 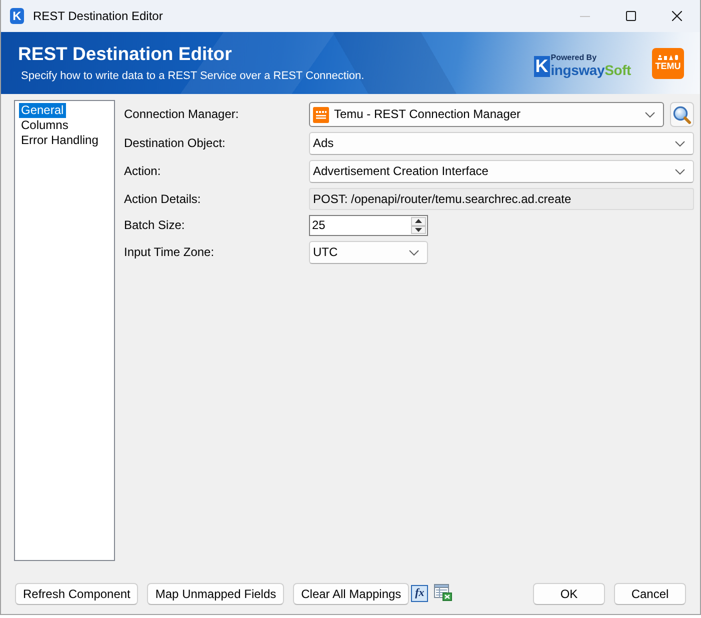 What do you see at coordinates (590, 69) in the screenshot?
I see `logo-wordmark: ingswaySoft` at bounding box center [590, 69].